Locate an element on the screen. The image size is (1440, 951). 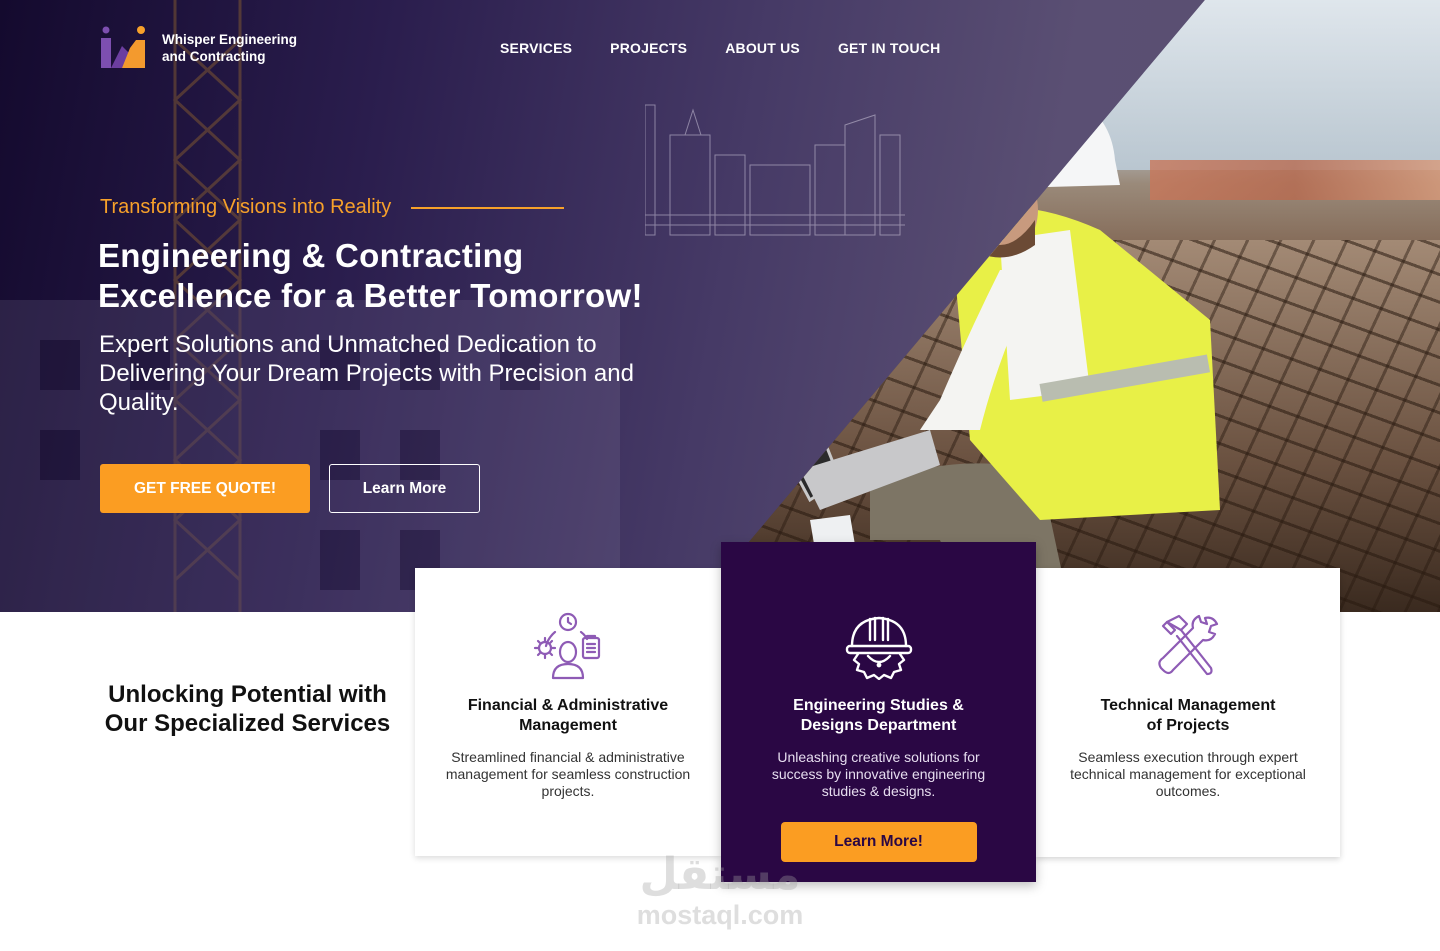
learn-more-button: Learn More is located at coordinates (404, 488).